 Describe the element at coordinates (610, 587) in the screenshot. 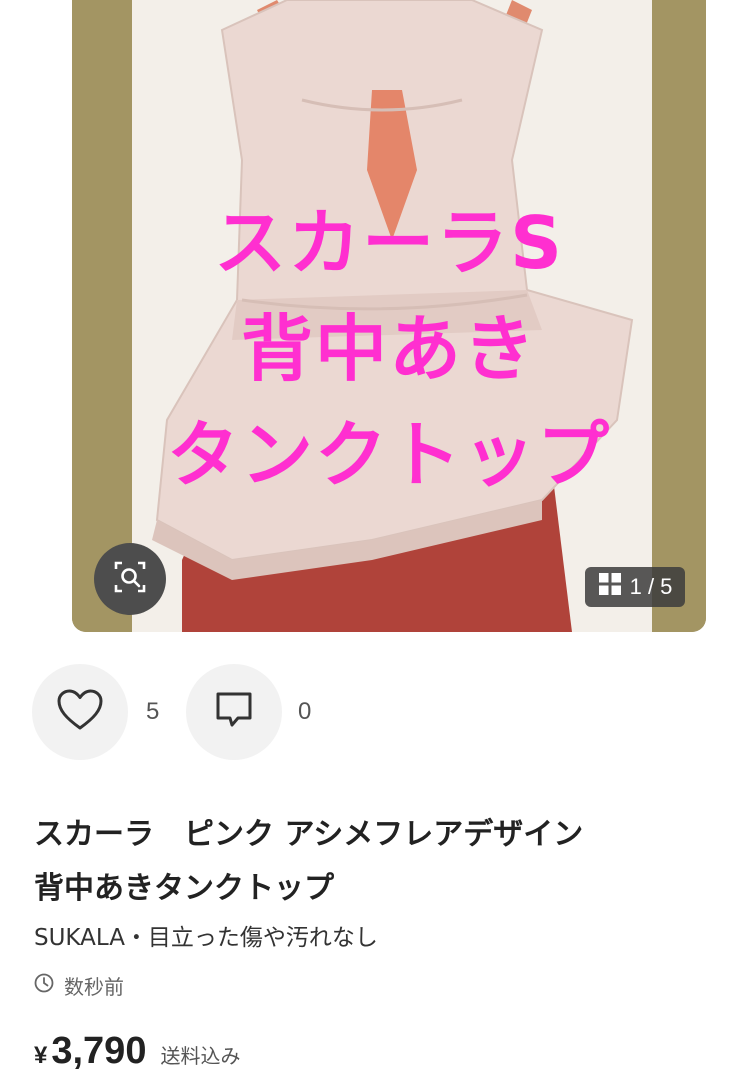

I see `grid-icon` at that location.